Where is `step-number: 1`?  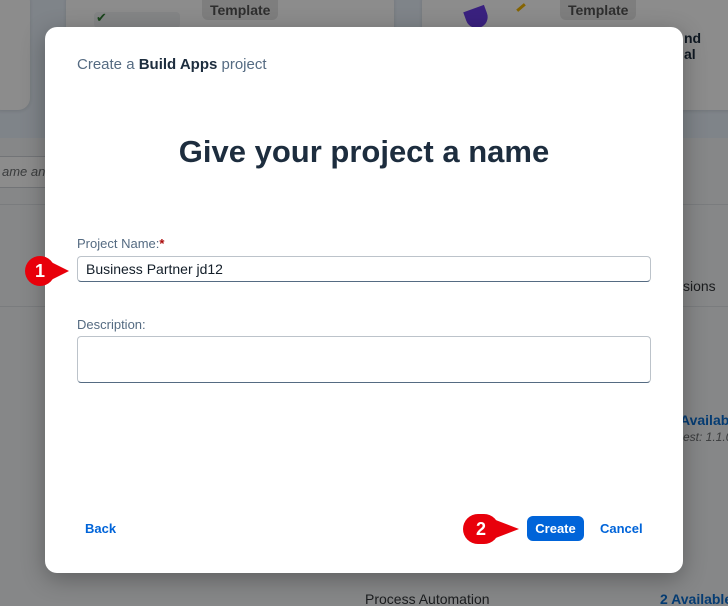
step-number: 1 is located at coordinates (40, 271).